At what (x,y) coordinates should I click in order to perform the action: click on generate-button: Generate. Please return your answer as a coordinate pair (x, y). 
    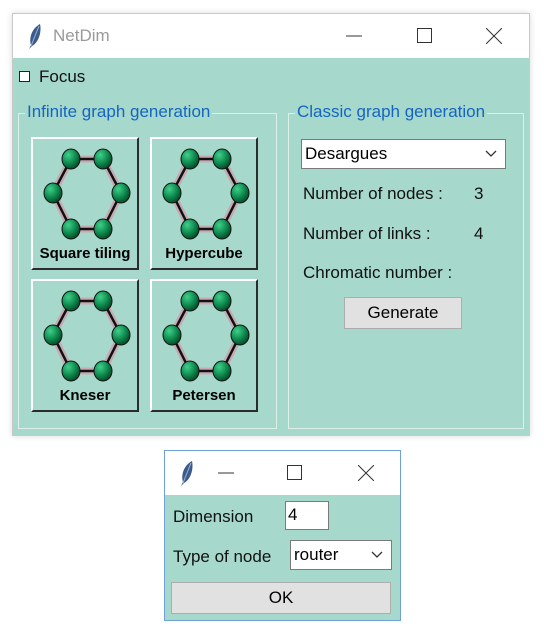
    Looking at the image, I should click on (403, 313).